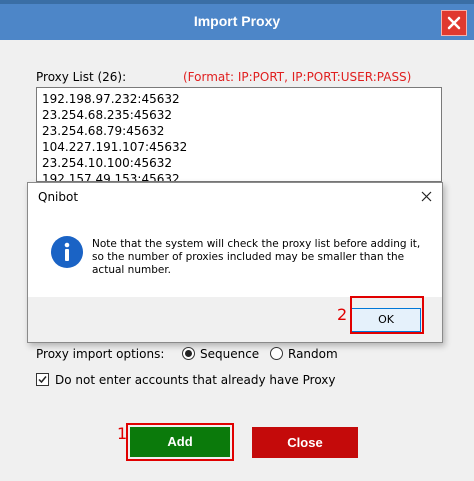 The width and height of the screenshot is (474, 481). What do you see at coordinates (180, 442) in the screenshot?
I see `add-button: Add` at bounding box center [180, 442].